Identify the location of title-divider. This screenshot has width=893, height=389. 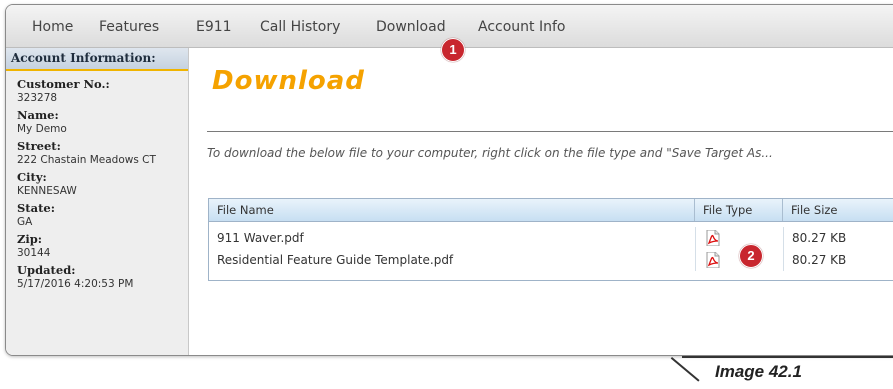
(550, 131).